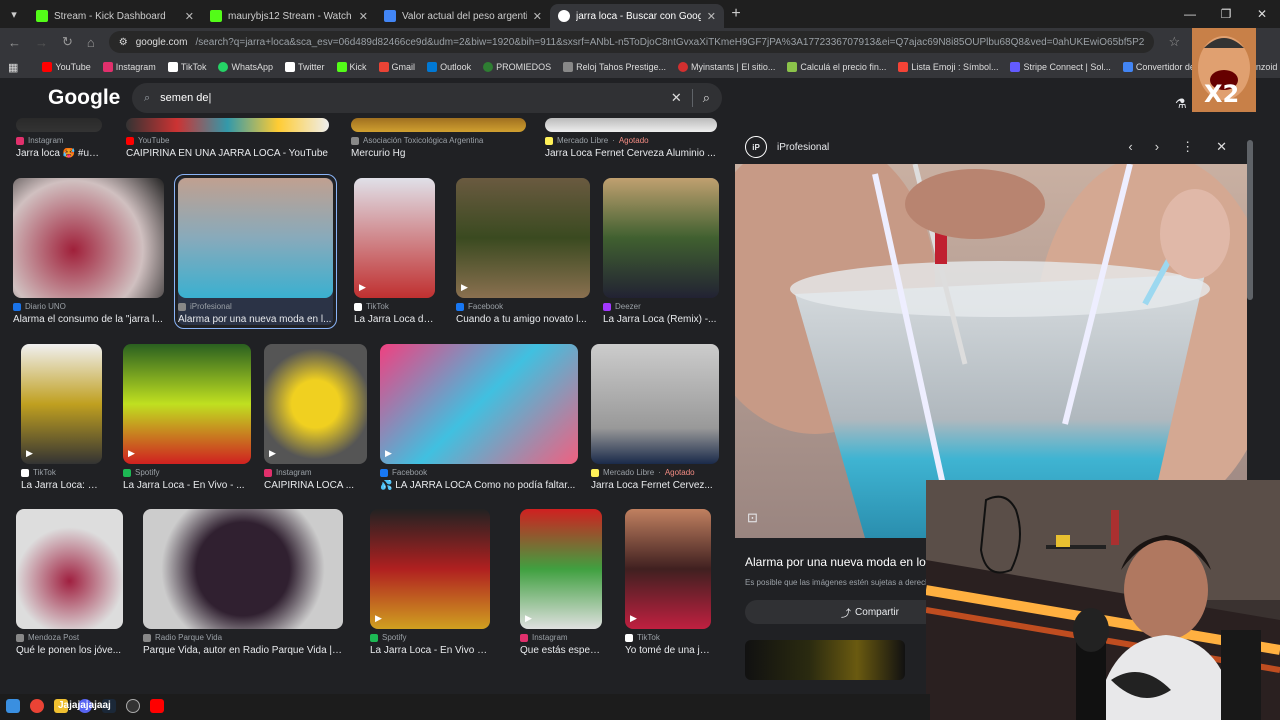 This screenshot has width=1280, height=720. What do you see at coordinates (14, 42) in the screenshot?
I see `back-icon: ←` at bounding box center [14, 42].